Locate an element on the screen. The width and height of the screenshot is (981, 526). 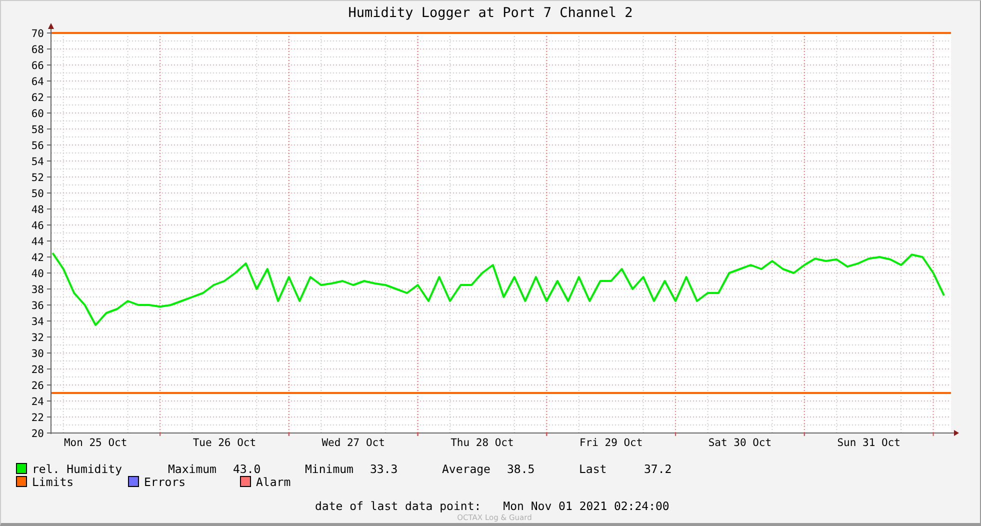
stat-value: 33.3 is located at coordinates (384, 469).